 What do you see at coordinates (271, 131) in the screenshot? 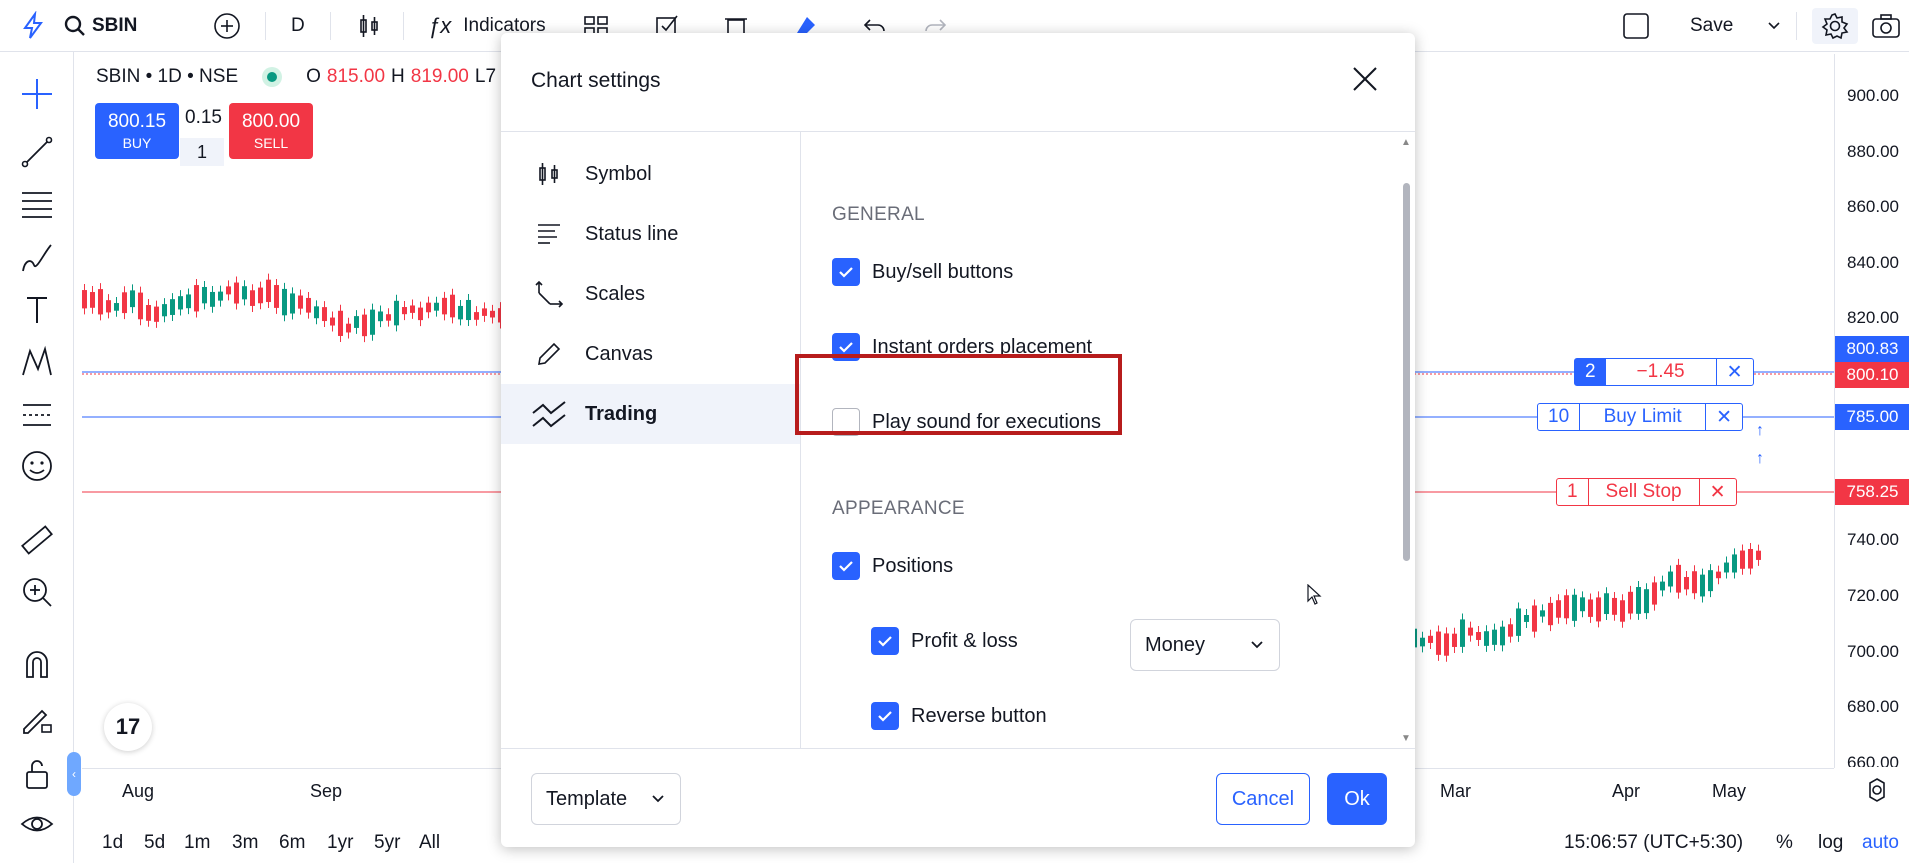
I see `sell-button: 800.00 SELL` at bounding box center [271, 131].